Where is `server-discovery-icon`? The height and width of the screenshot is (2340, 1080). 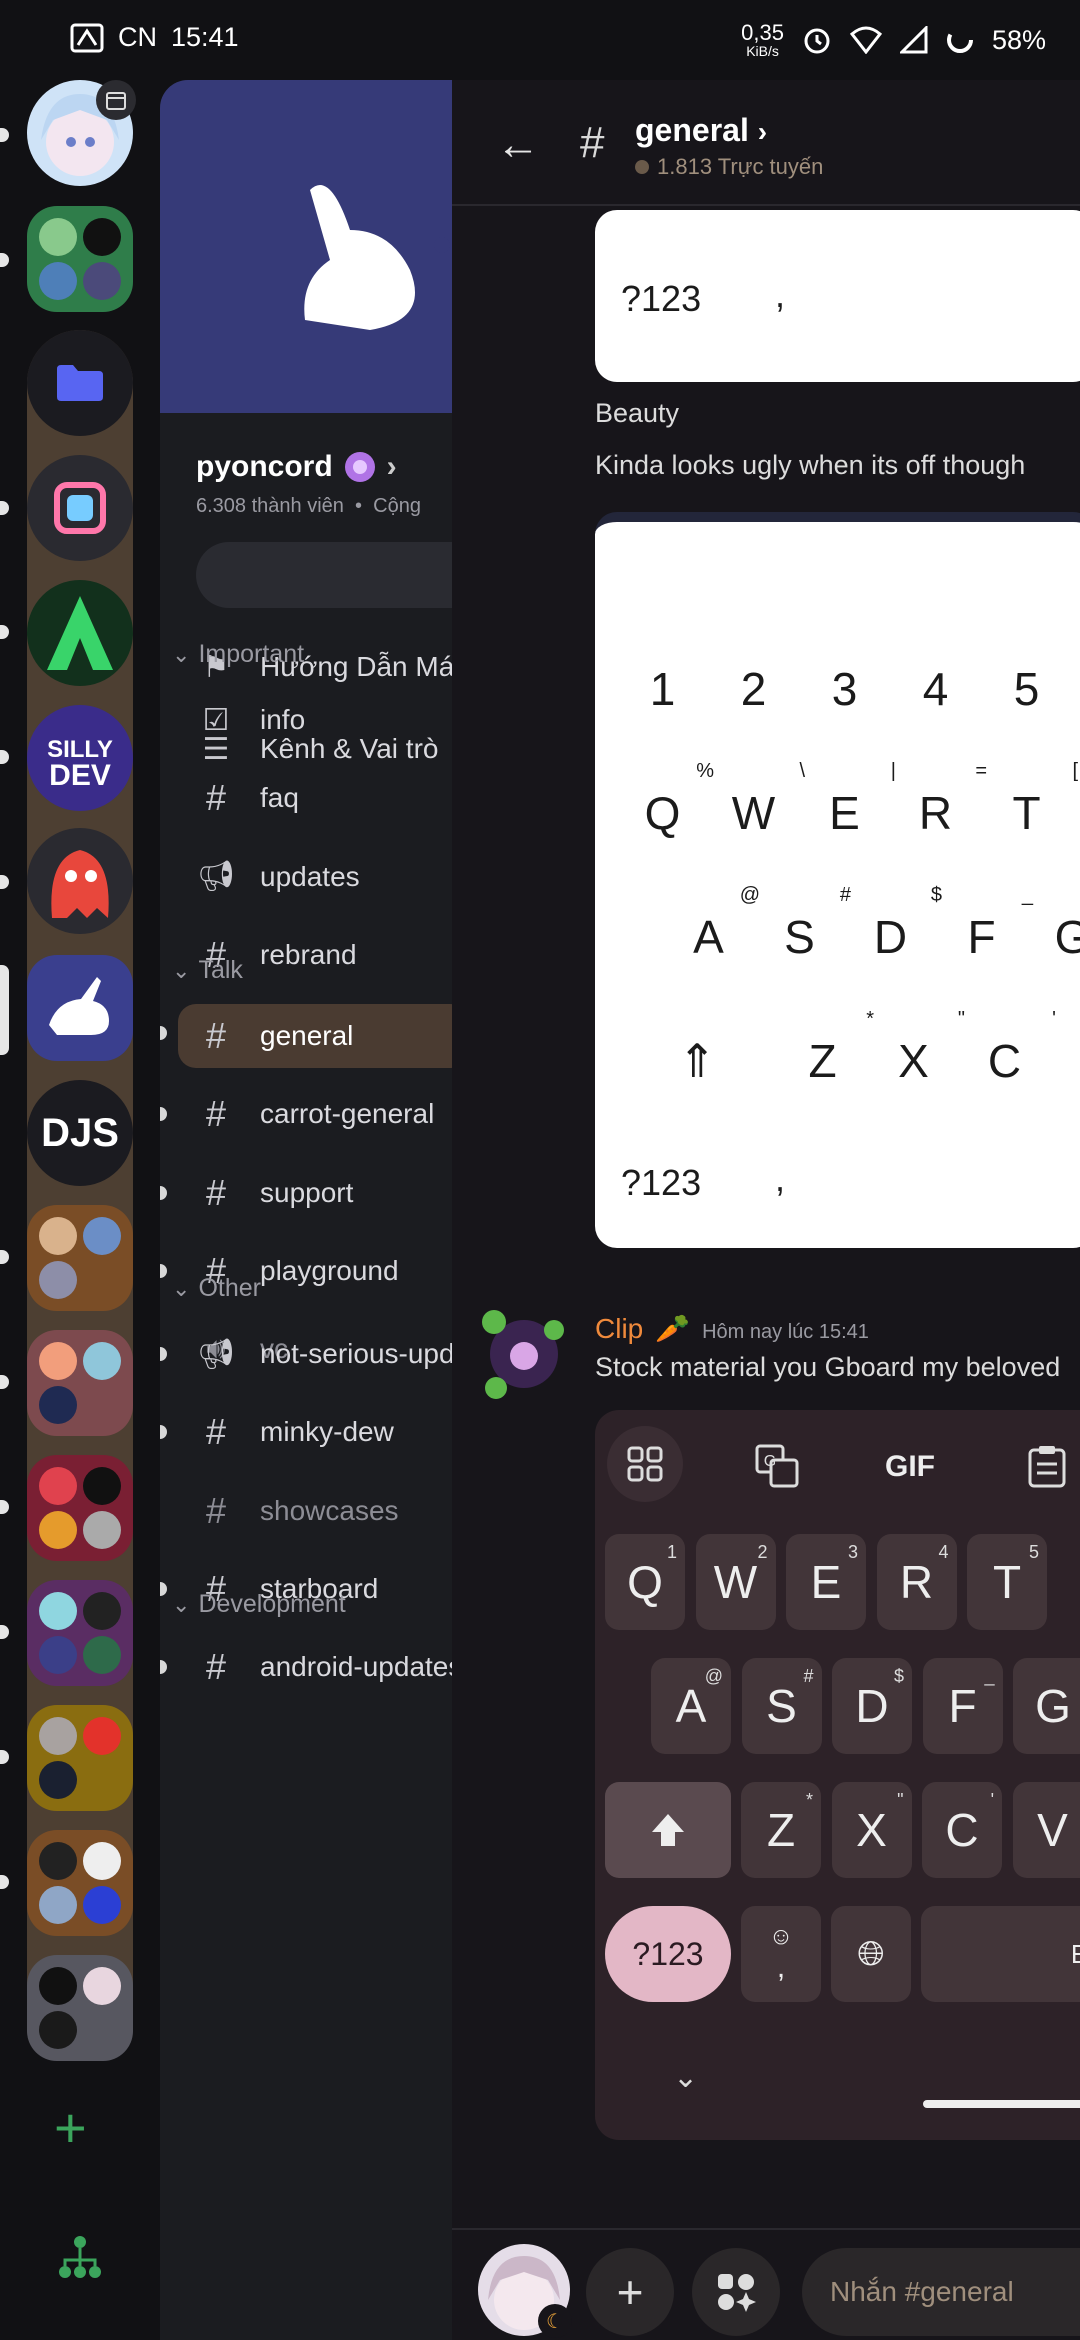
server-discovery-icon is located at coordinates (80, 2259).